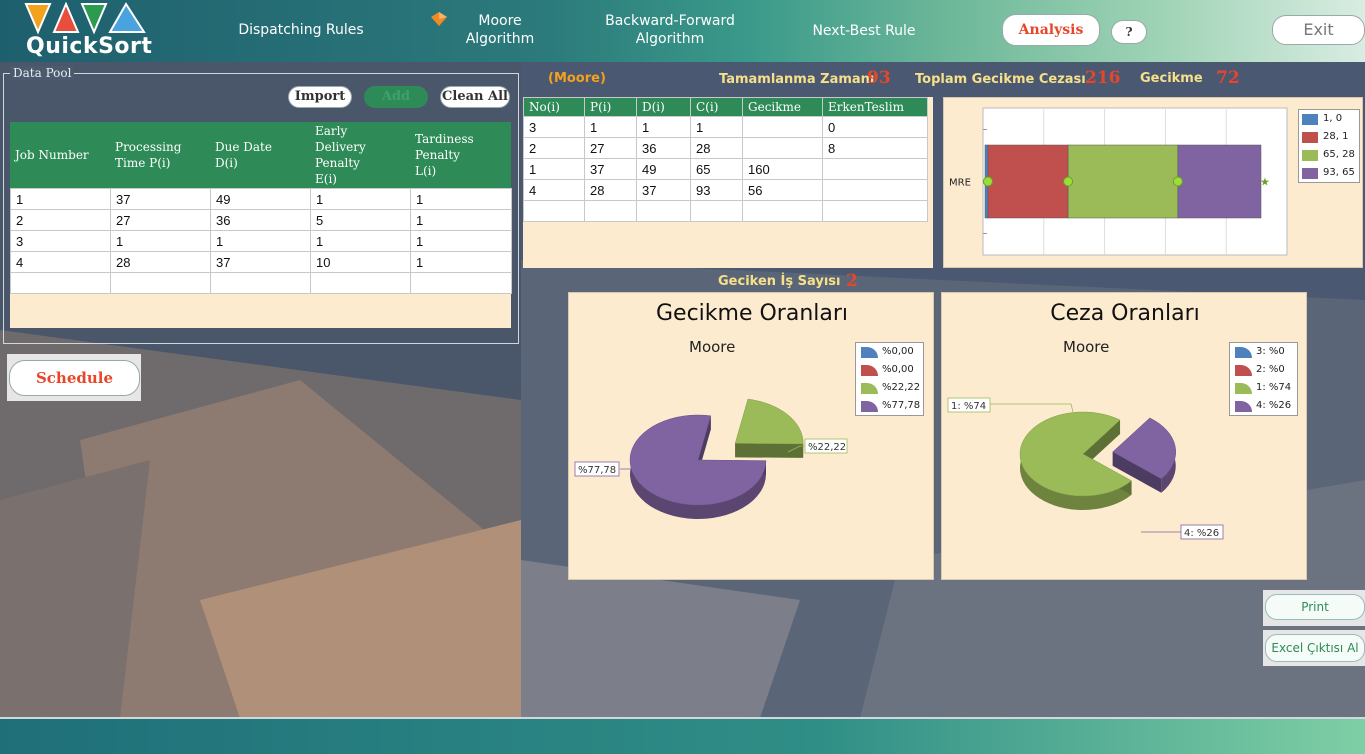  What do you see at coordinates (889, 352) in the screenshot?
I see `pie-legend-item: %0,00` at bounding box center [889, 352].